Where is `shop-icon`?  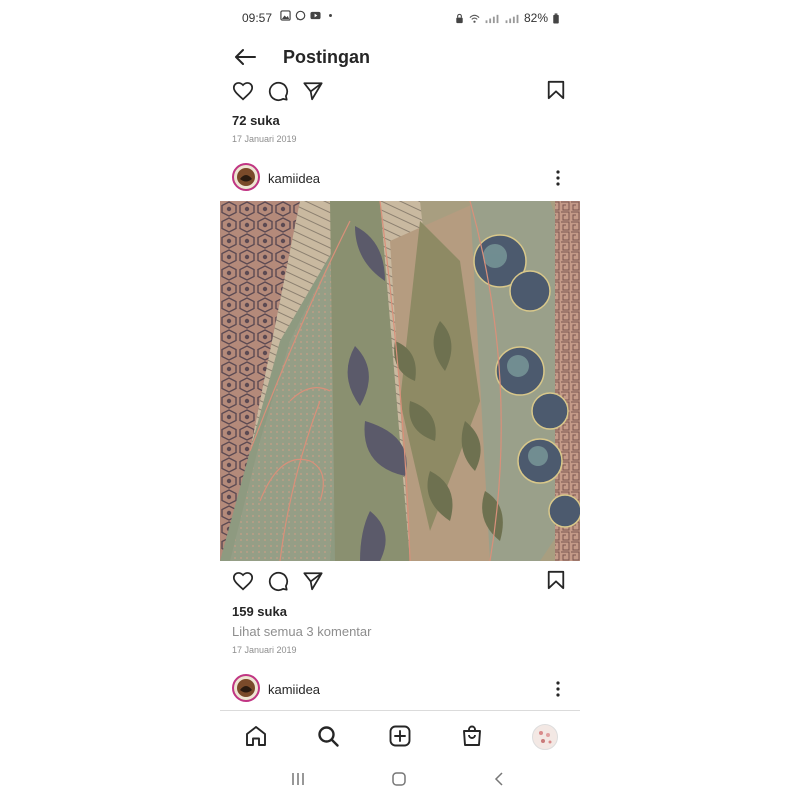 shop-icon is located at coordinates (472, 736).